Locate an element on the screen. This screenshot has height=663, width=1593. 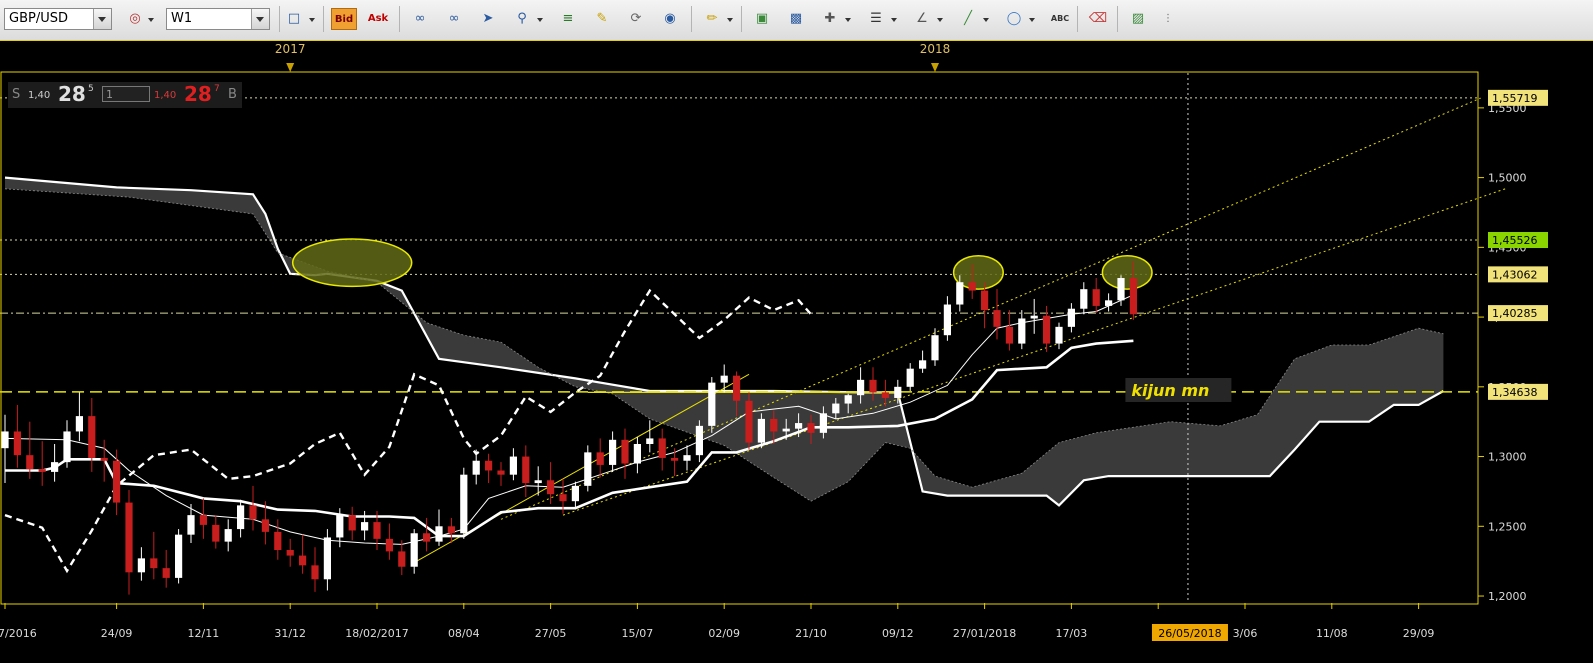
text-tool-button: ABC is located at coordinates (1060, 19).